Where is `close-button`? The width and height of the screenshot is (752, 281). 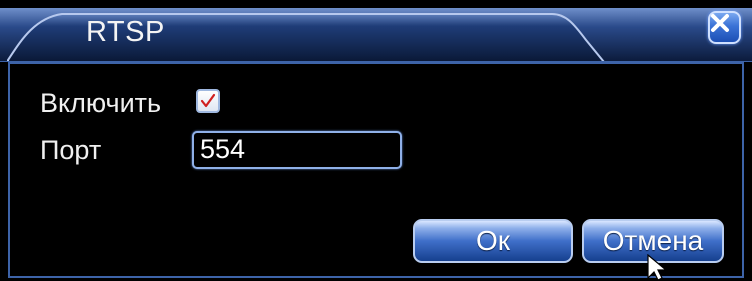 close-button is located at coordinates (724, 27).